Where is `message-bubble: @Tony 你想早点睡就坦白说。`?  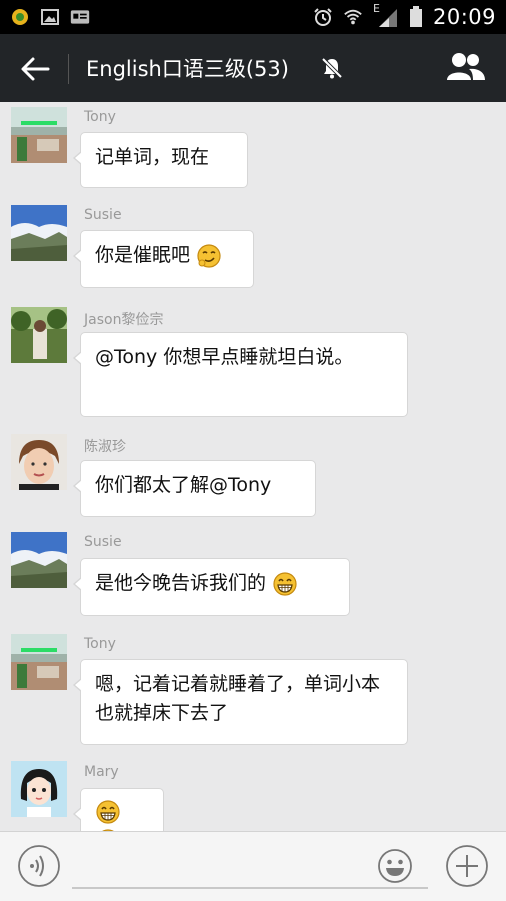 message-bubble: @Tony 你想早点睡就坦白说。 is located at coordinates (240, 374).